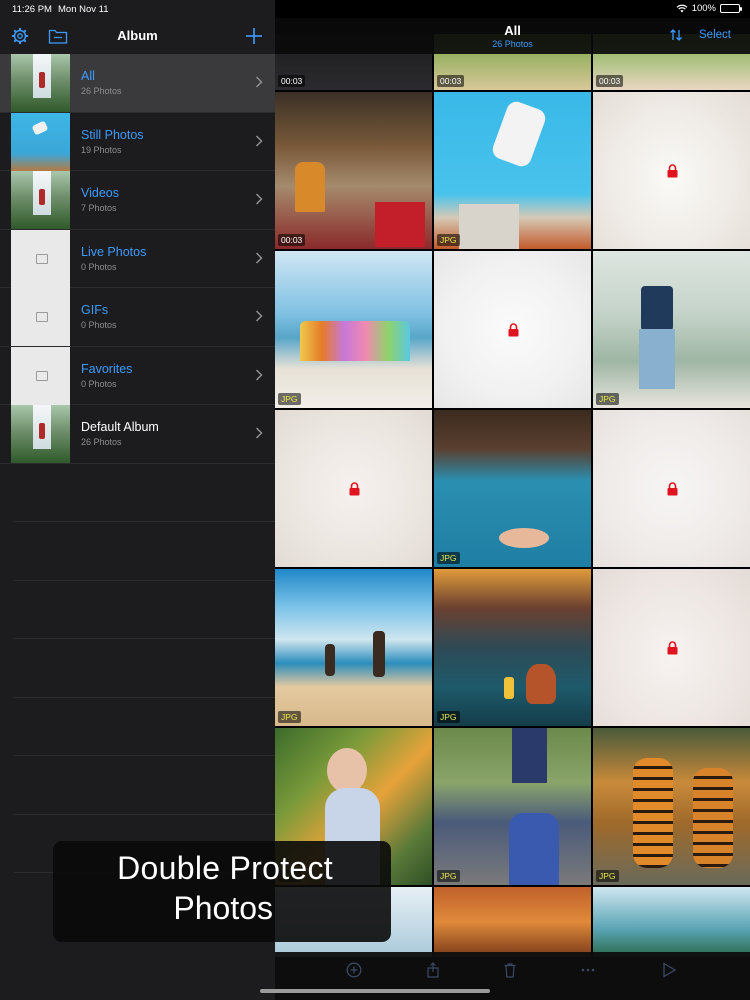 This screenshot has width=750, height=1000. What do you see at coordinates (433, 970) in the screenshot?
I see `share-icon` at bounding box center [433, 970].